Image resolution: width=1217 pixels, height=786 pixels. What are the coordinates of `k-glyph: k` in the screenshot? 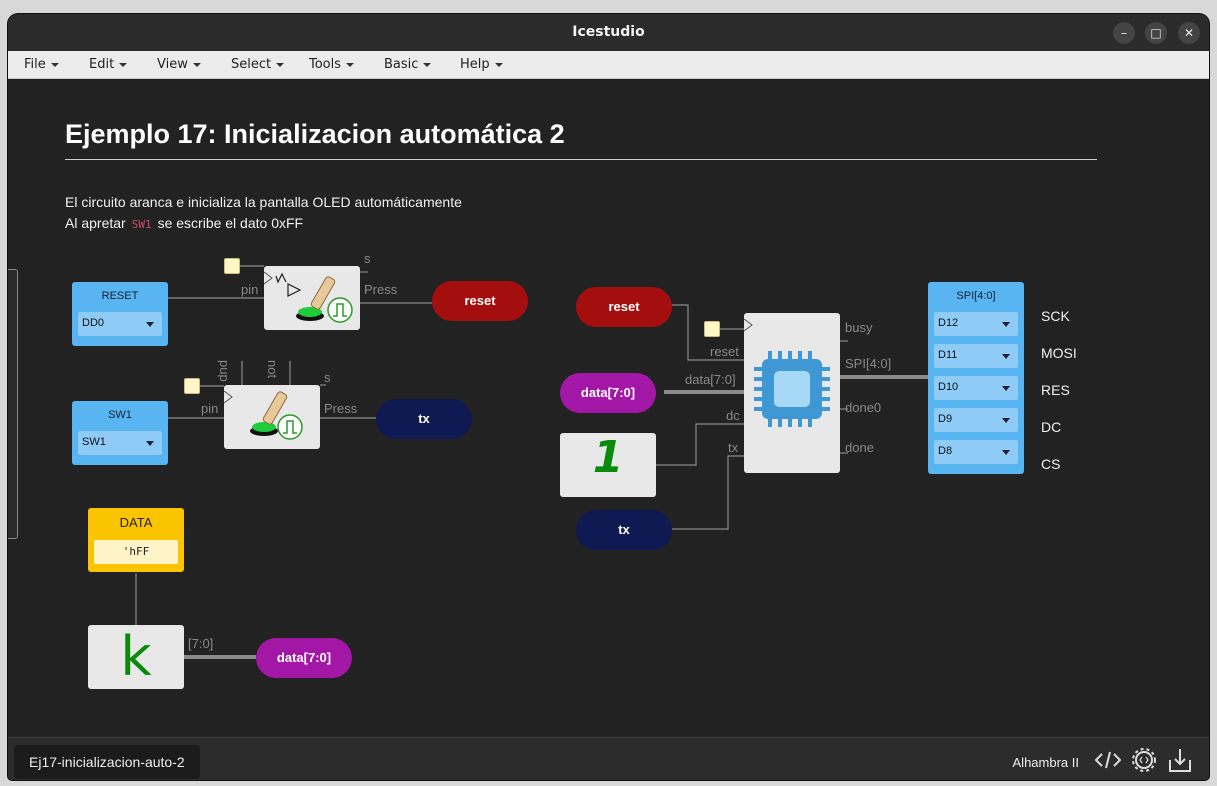 It's located at (136, 656).